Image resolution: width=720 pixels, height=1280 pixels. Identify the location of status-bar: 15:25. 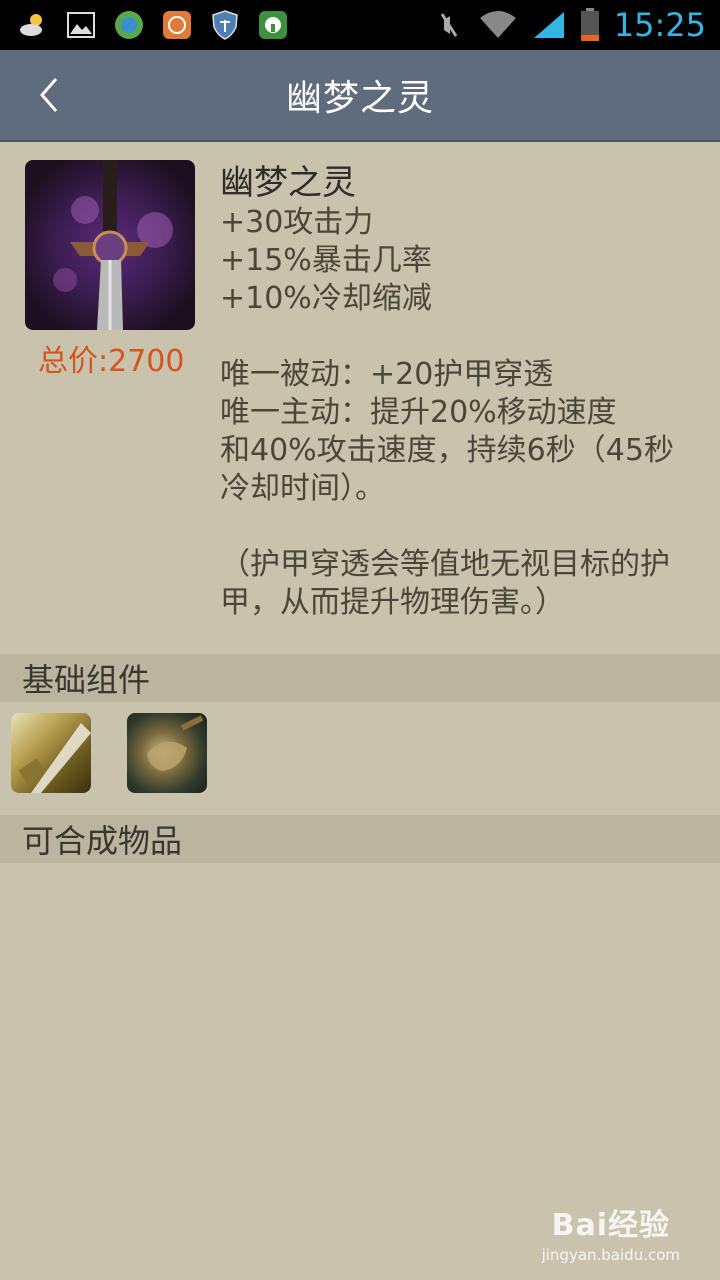
(360, 25).